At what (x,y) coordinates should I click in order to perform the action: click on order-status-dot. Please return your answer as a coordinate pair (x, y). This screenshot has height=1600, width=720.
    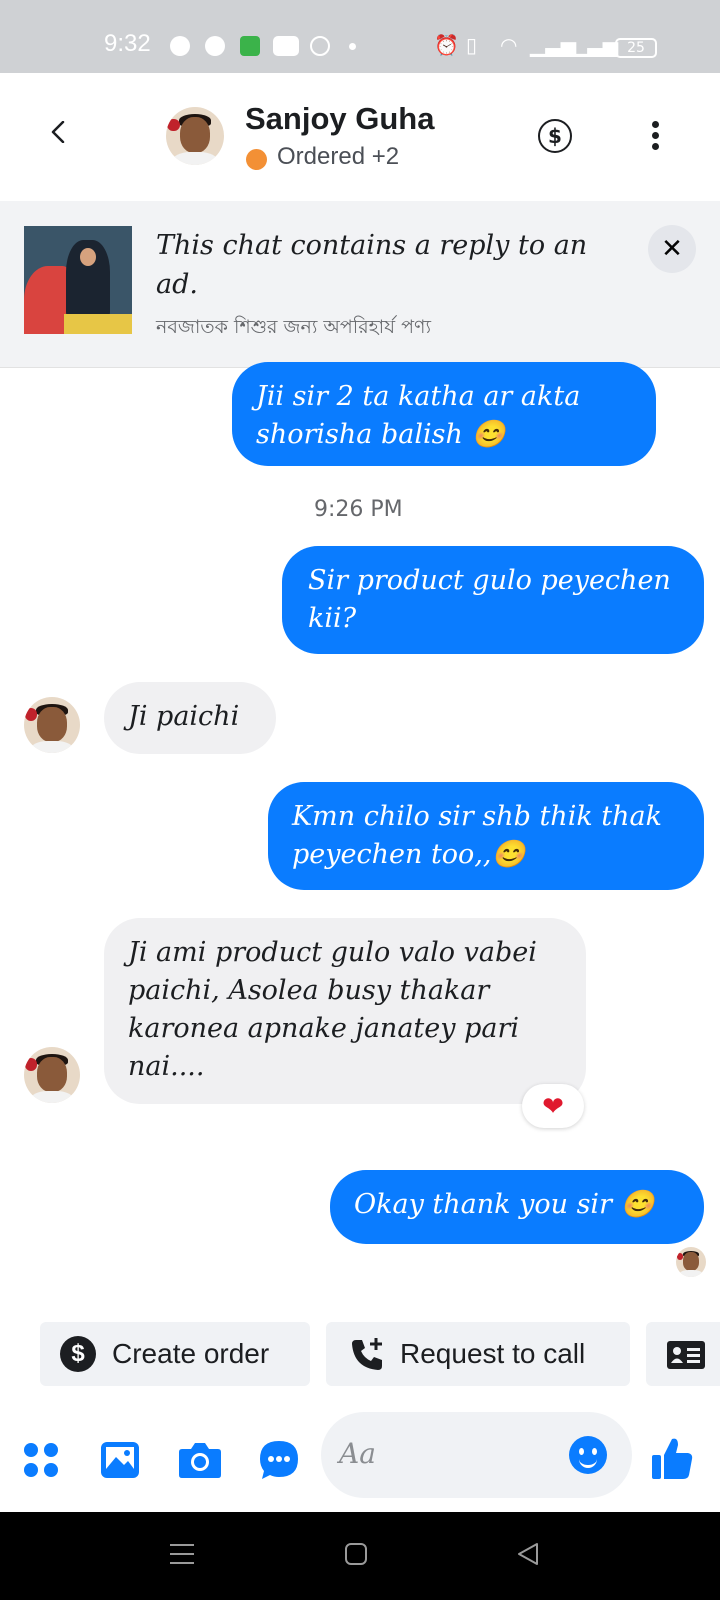
    Looking at the image, I should click on (256, 159).